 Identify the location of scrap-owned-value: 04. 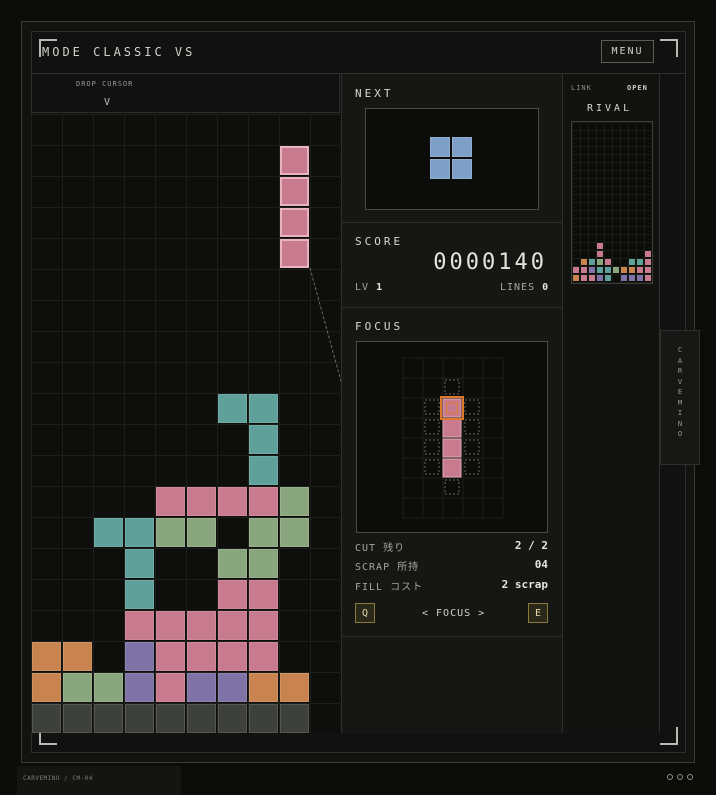
(541, 564).